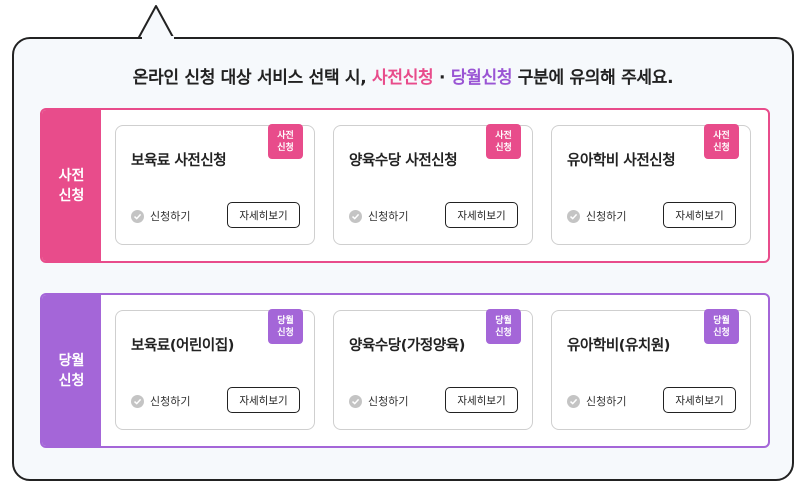 The width and height of the screenshot is (805, 498). What do you see at coordinates (71, 175) in the screenshot?
I see `group-label-line1: 사전` at bounding box center [71, 175].